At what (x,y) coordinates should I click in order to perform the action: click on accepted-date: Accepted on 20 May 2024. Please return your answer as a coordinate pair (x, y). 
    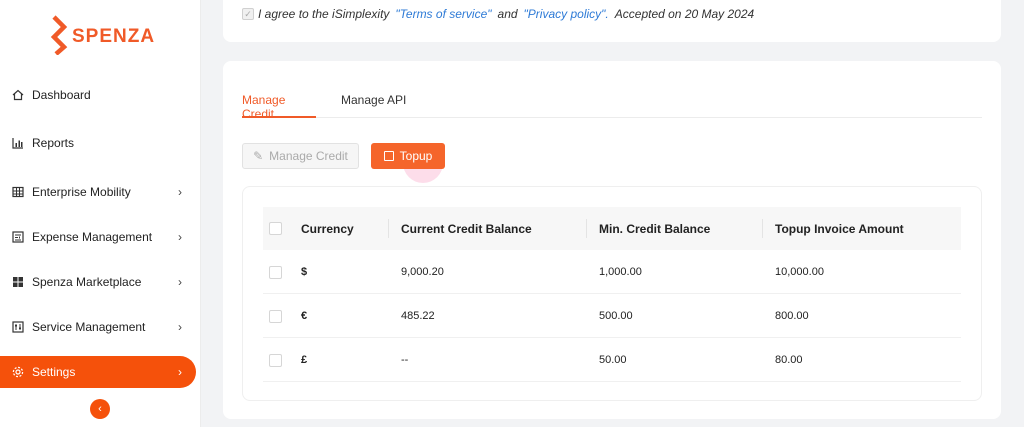
    Looking at the image, I should click on (684, 14).